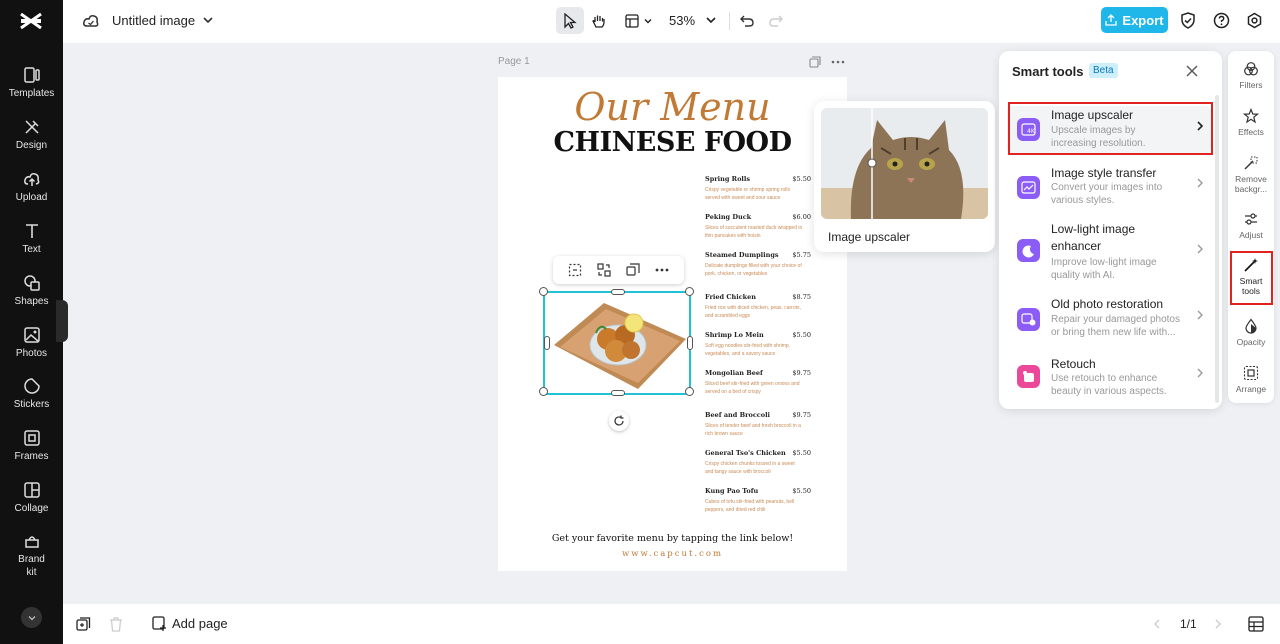  Describe the element at coordinates (618, 292) in the screenshot. I see `resize-handle-top` at that location.